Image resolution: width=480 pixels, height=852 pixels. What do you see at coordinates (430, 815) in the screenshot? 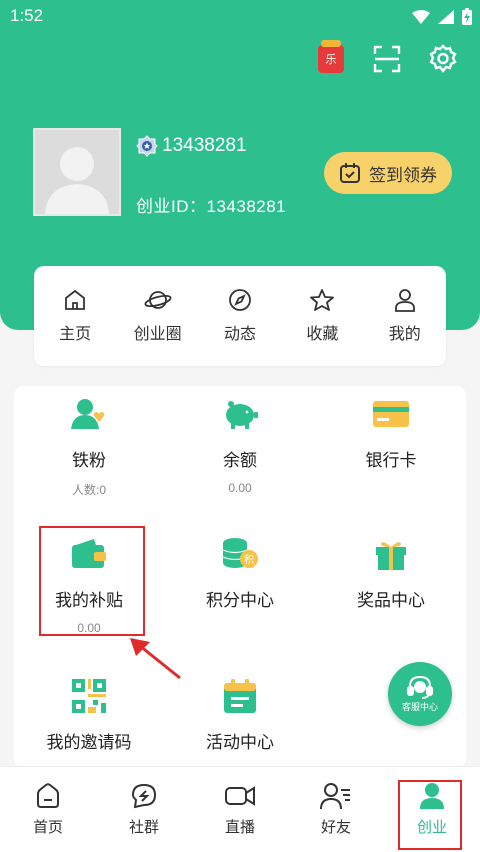
I see `highlight-box-startup-tab` at bounding box center [430, 815].